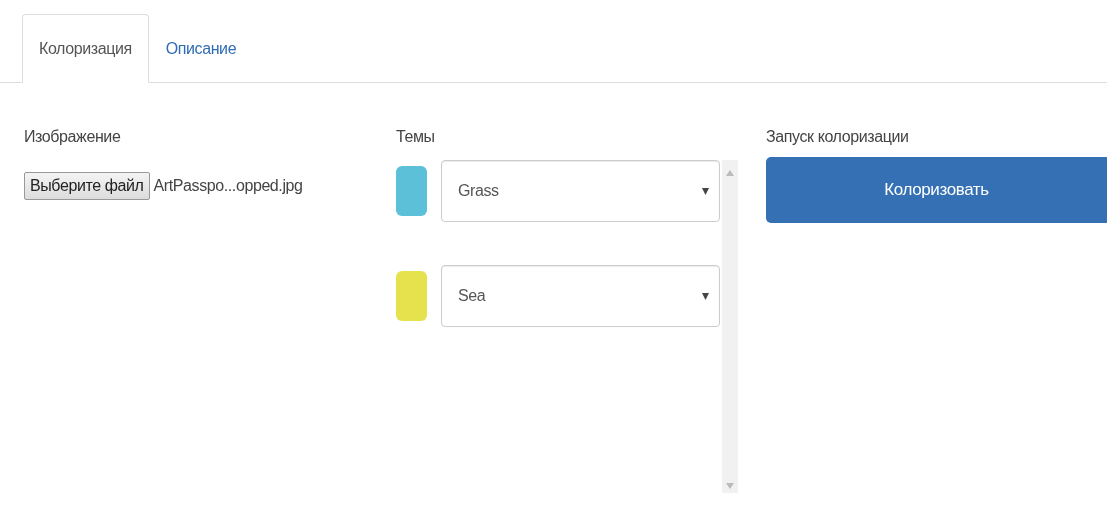 The image size is (1107, 508). Describe the element at coordinates (87, 186) in the screenshot. I see `choose-file-button: Выберите файл` at that location.